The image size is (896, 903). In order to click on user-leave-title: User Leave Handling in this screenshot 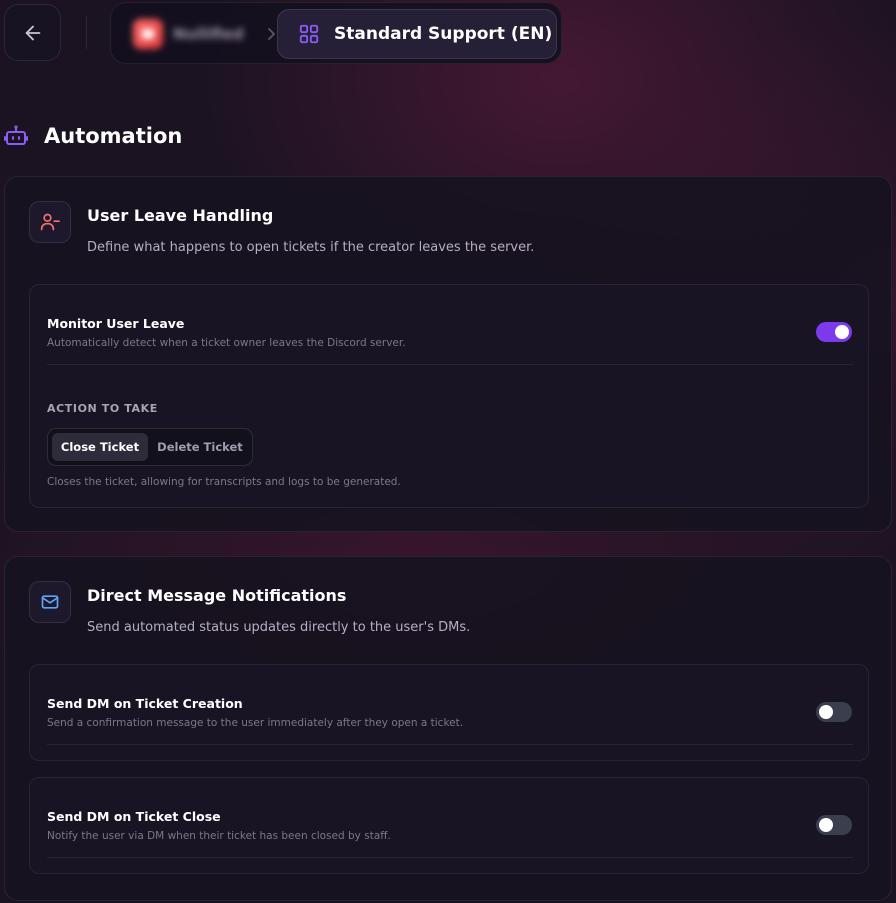, I will do `click(180, 215)`.